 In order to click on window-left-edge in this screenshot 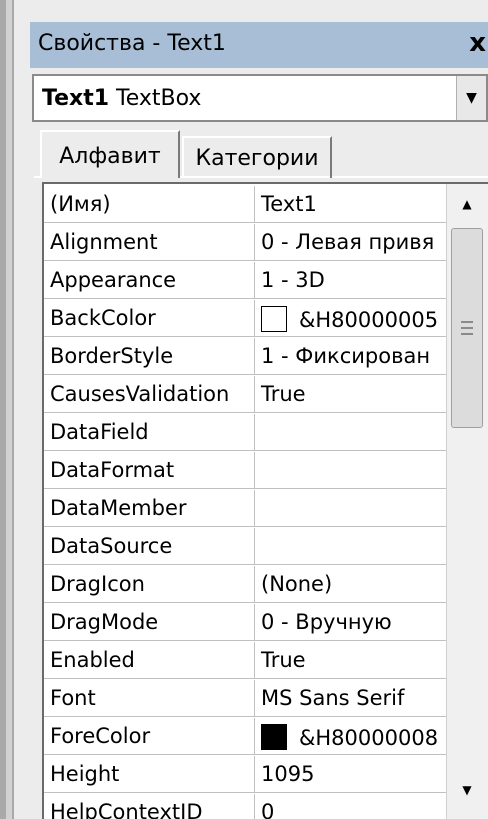, I will do `click(7, 409)`.